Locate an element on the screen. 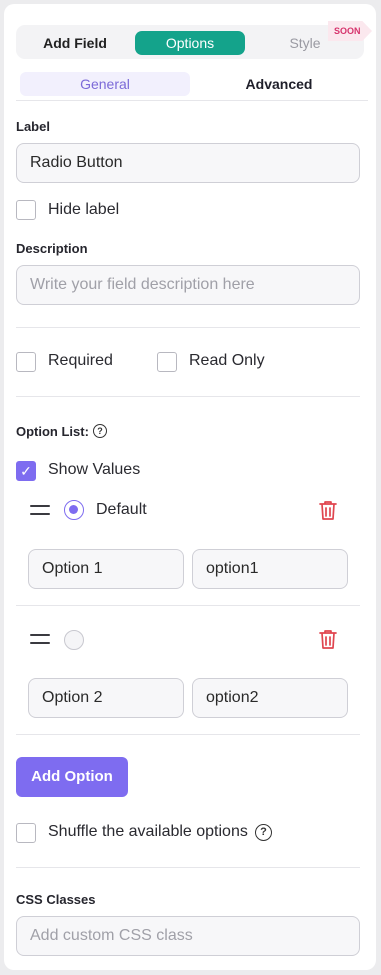 This screenshot has height=975, width=381. subtab-advanced: Advanced is located at coordinates (279, 84).